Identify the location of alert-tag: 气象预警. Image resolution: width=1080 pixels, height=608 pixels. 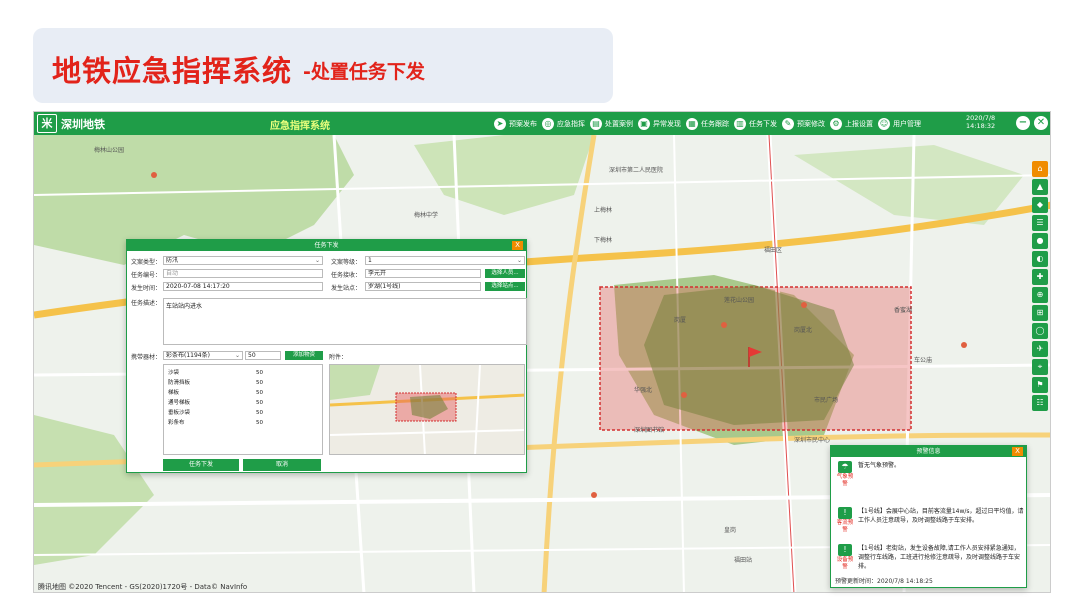
(845, 480).